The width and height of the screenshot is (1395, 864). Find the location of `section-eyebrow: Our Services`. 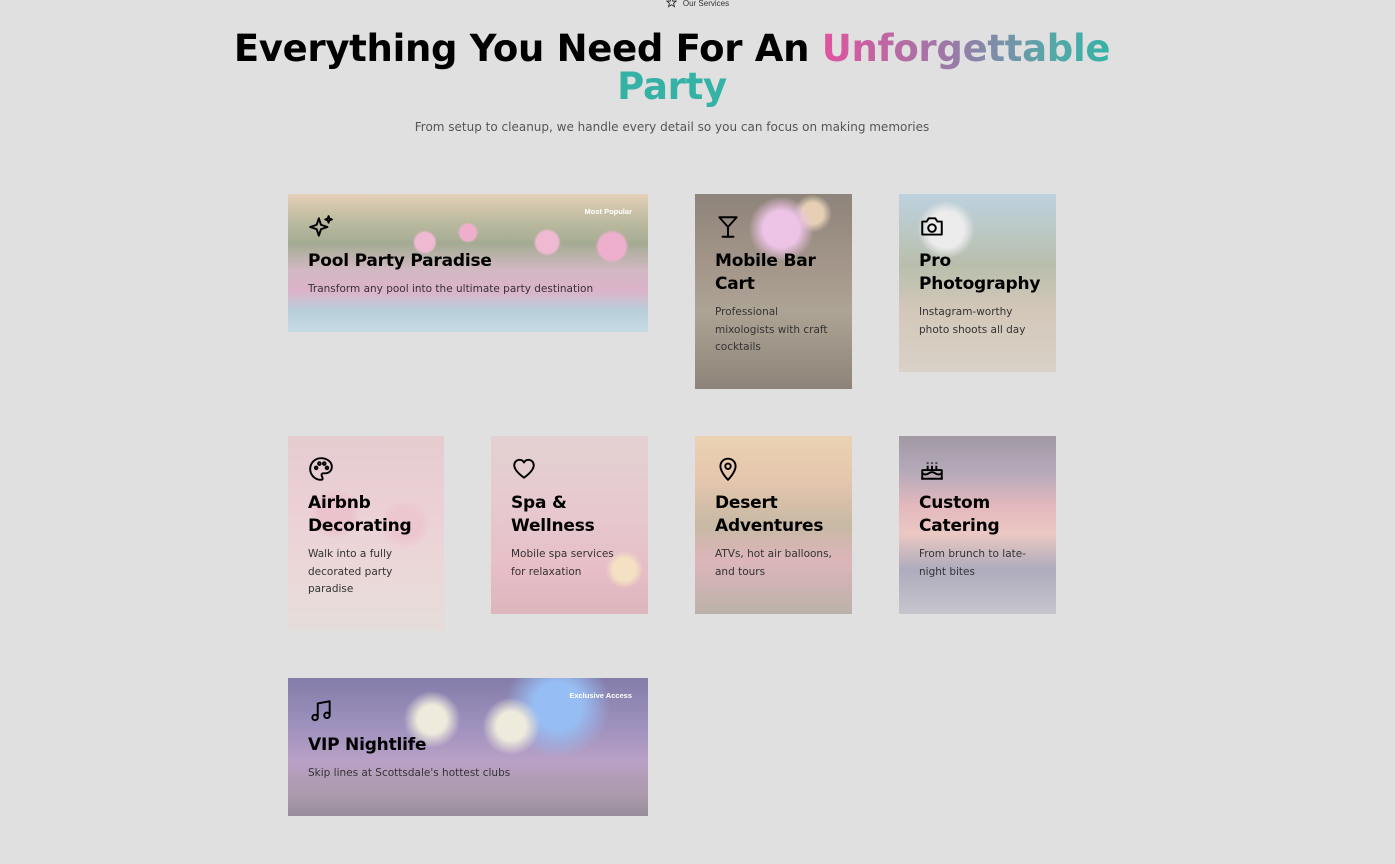

section-eyebrow: Our Services is located at coordinates (697, 5).